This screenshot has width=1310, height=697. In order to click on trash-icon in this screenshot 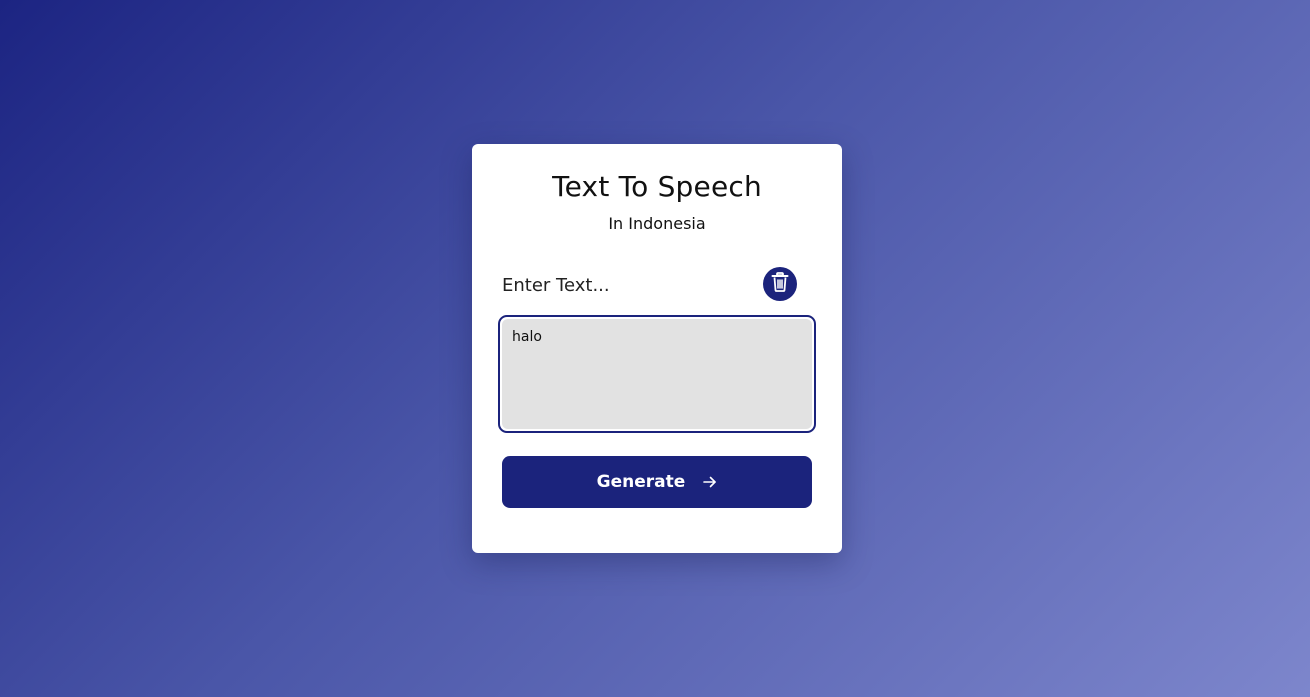, I will do `click(780, 284)`.